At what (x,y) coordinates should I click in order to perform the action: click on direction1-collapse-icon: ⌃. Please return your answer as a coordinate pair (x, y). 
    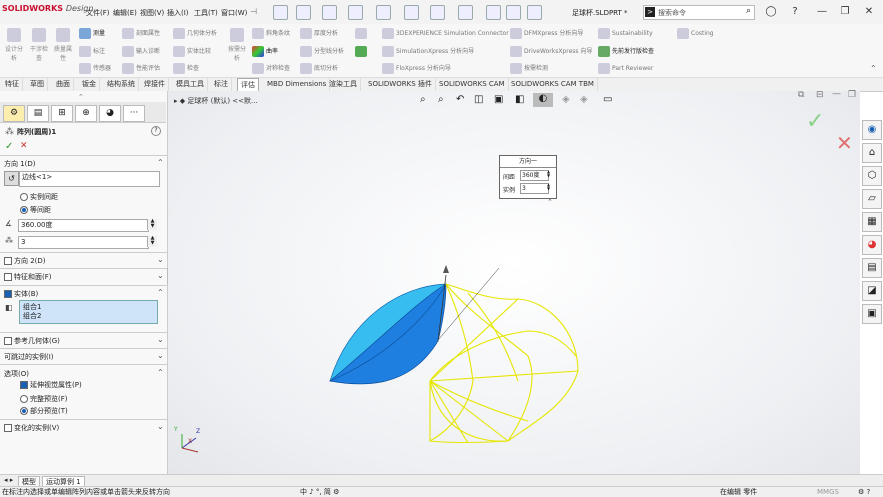
    Looking at the image, I should click on (160, 162).